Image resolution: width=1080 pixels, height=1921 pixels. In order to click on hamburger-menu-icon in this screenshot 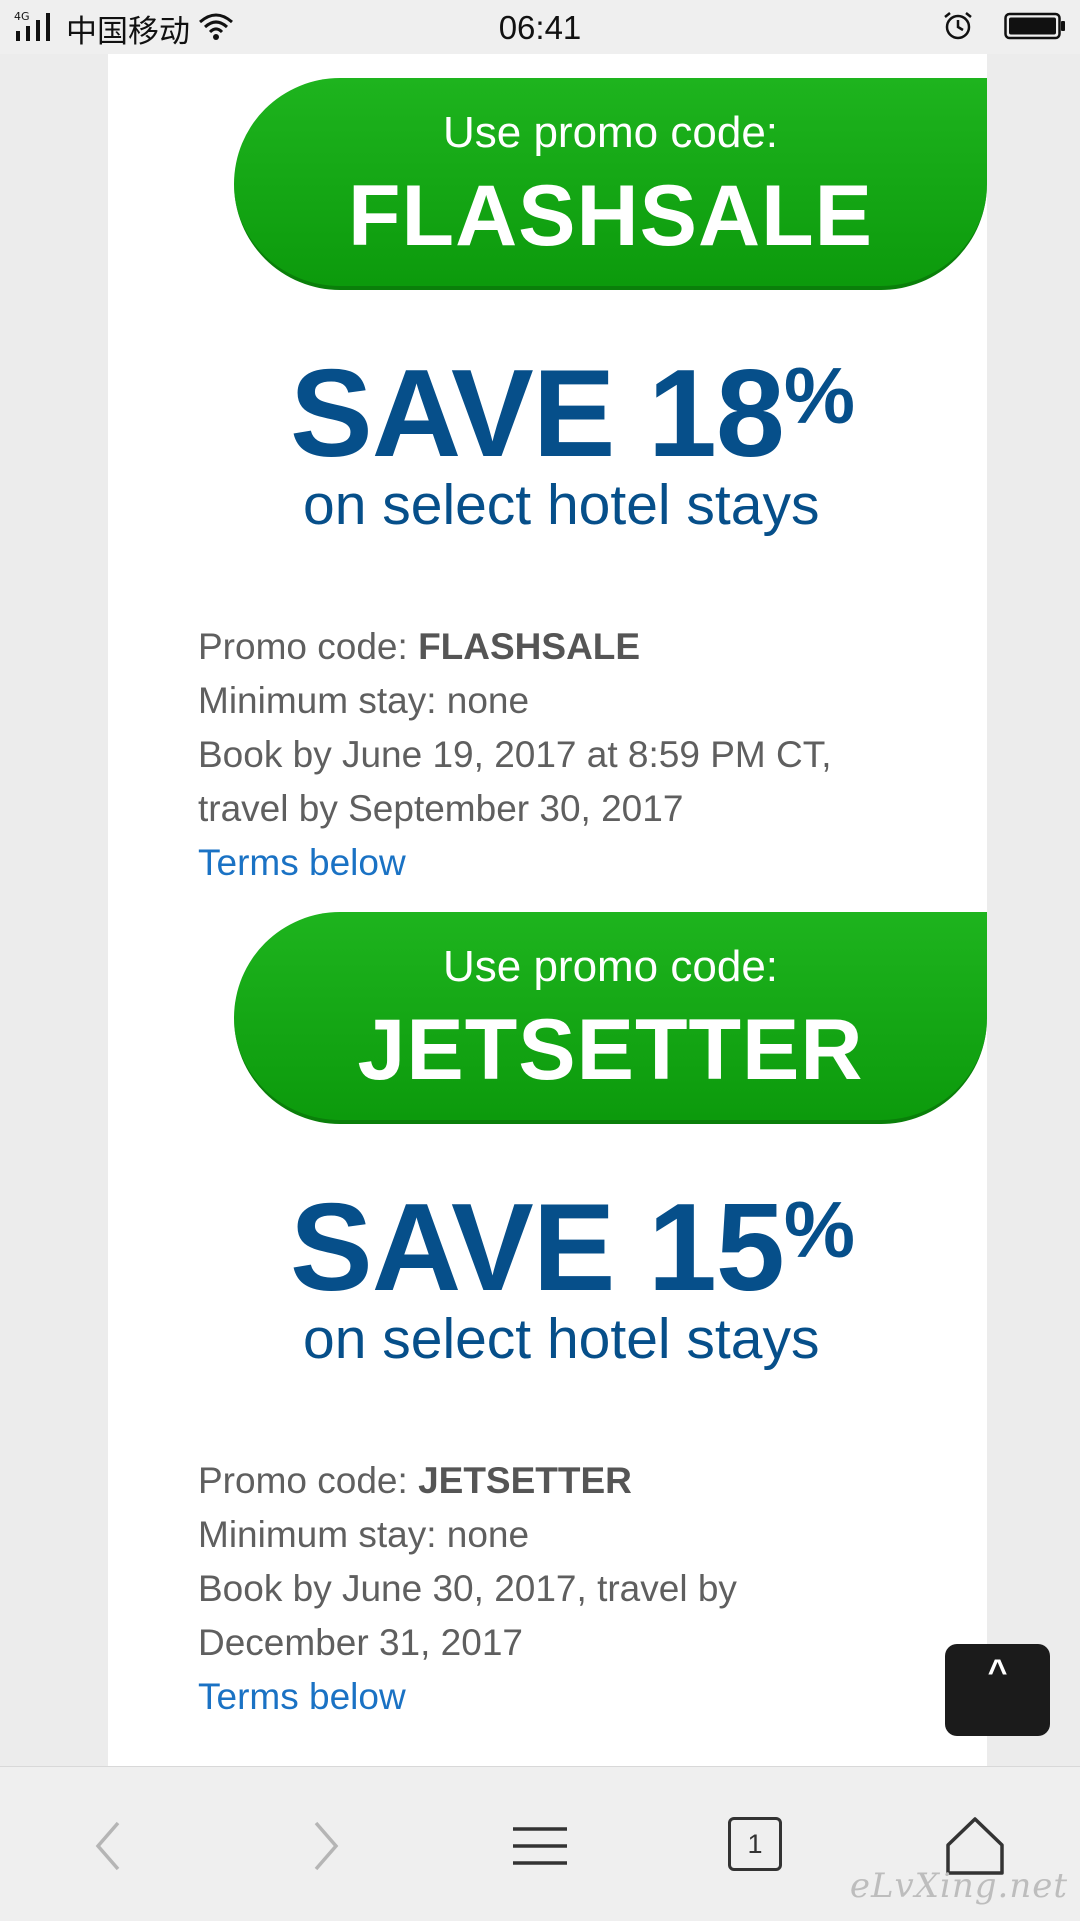, I will do `click(540, 1846)`.